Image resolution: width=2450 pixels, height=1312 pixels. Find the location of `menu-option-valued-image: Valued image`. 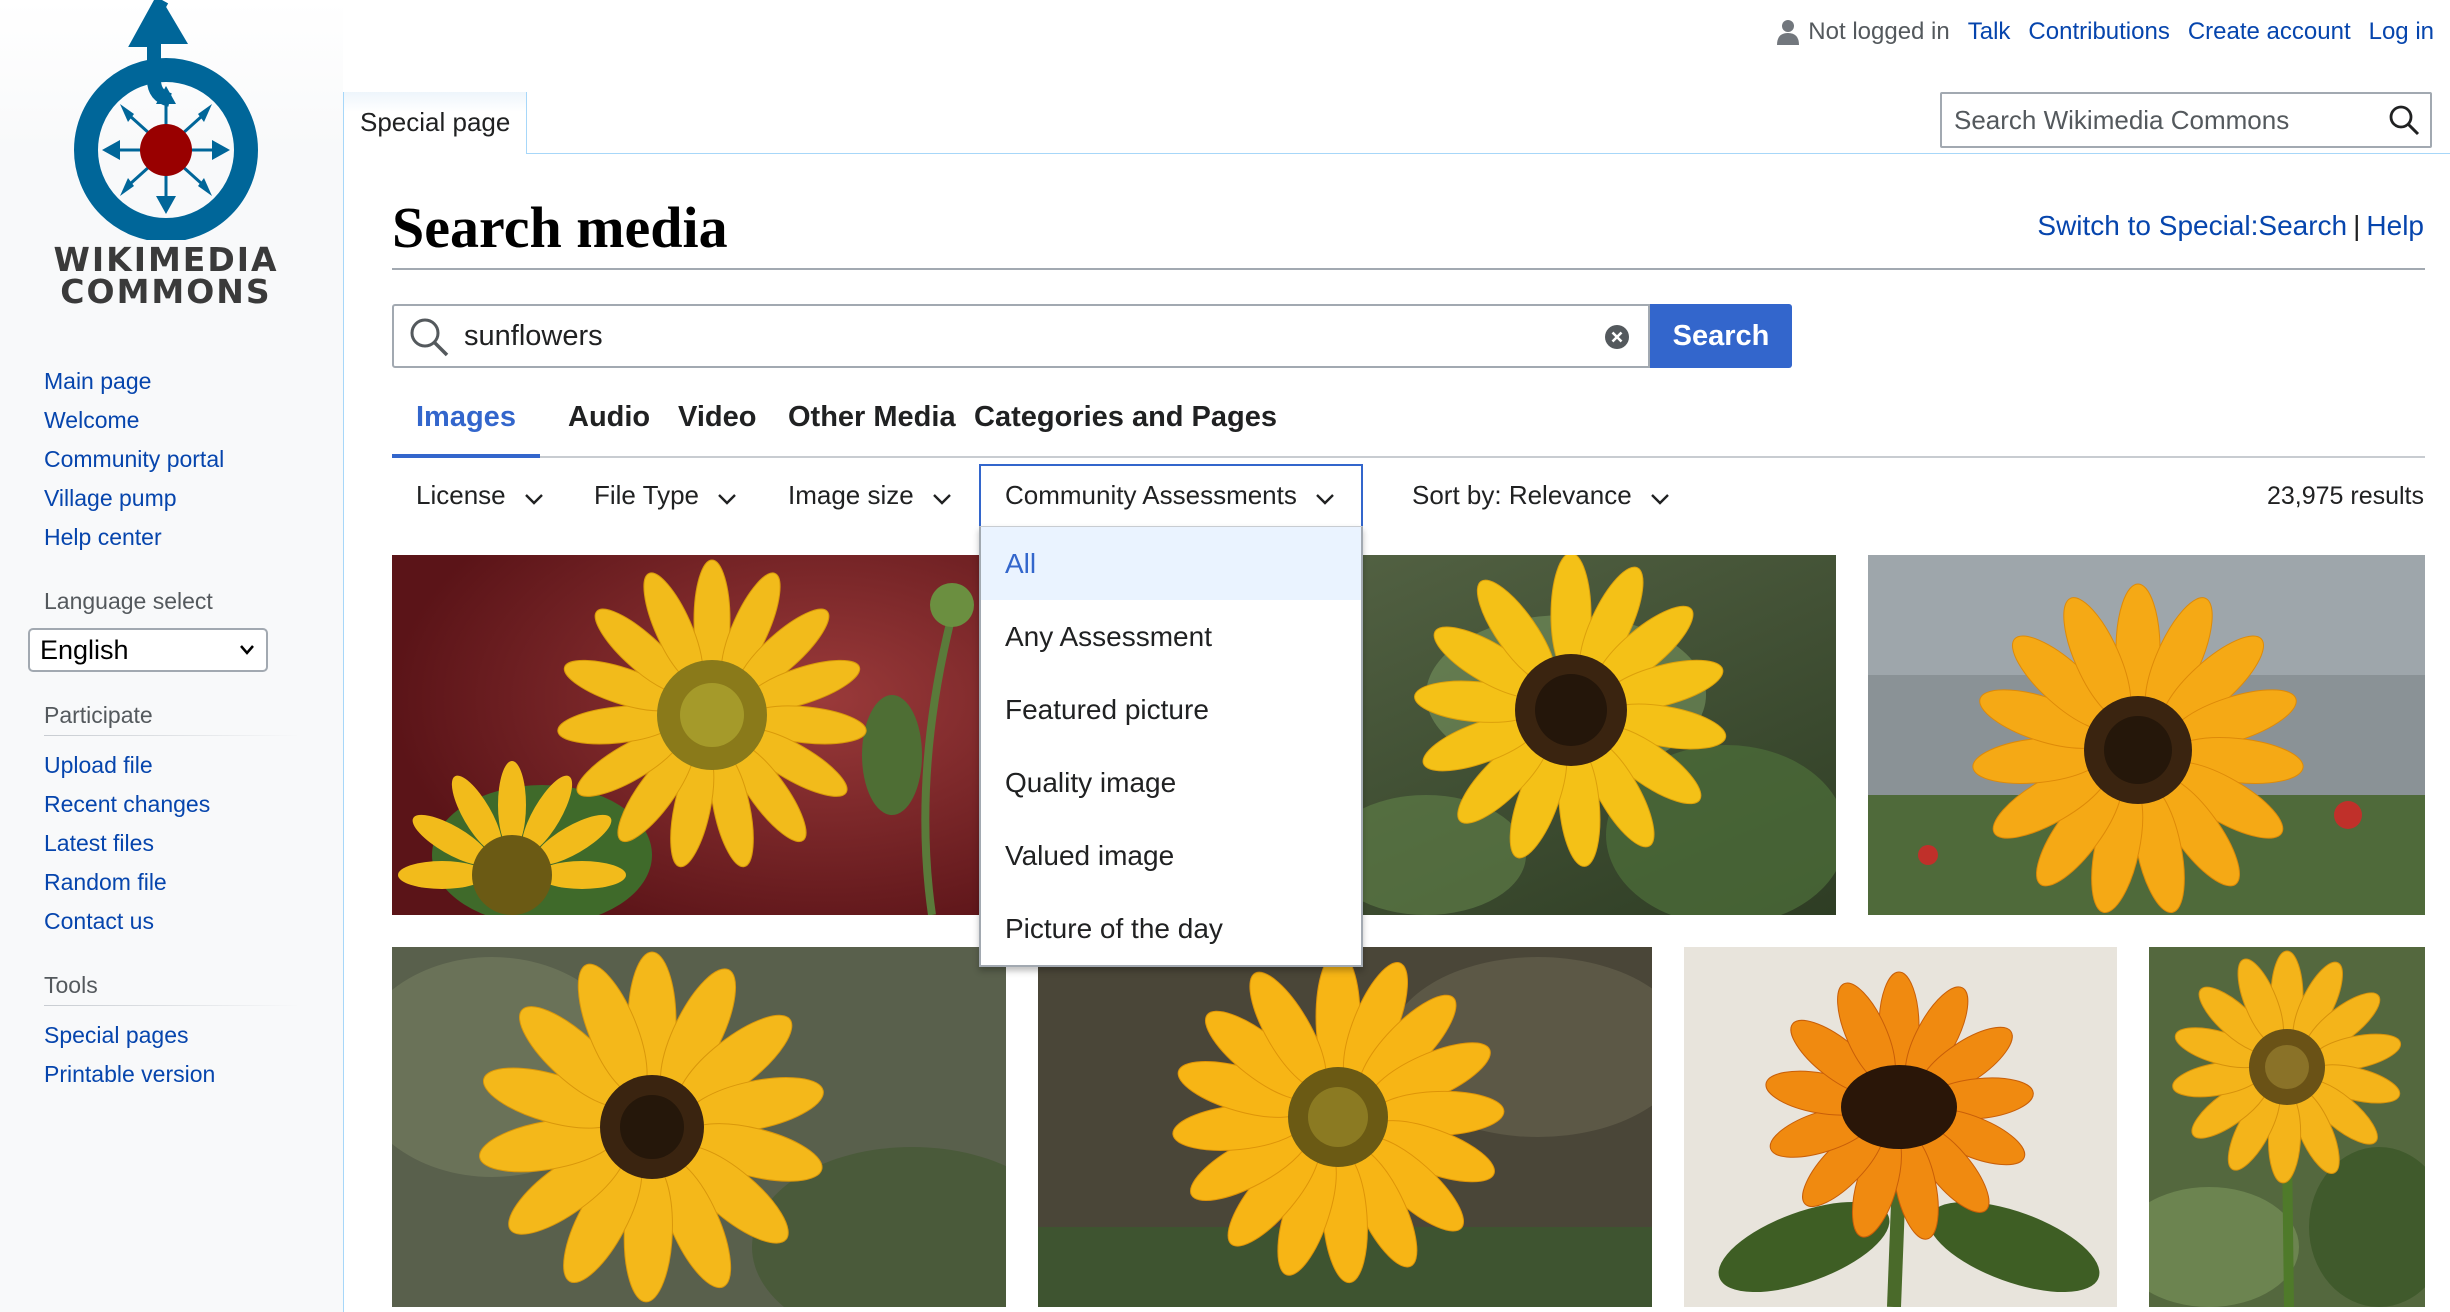

menu-option-valued-image: Valued image is located at coordinates (1171, 855).